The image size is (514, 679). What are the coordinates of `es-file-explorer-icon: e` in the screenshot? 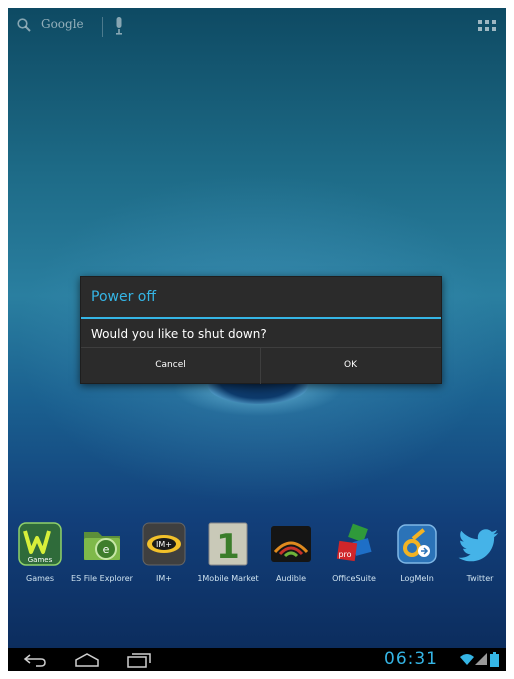 It's located at (102, 546).